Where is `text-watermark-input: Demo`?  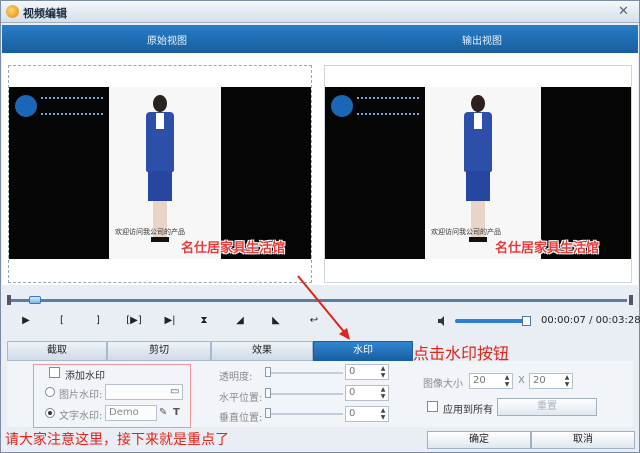 text-watermark-input: Demo is located at coordinates (131, 413).